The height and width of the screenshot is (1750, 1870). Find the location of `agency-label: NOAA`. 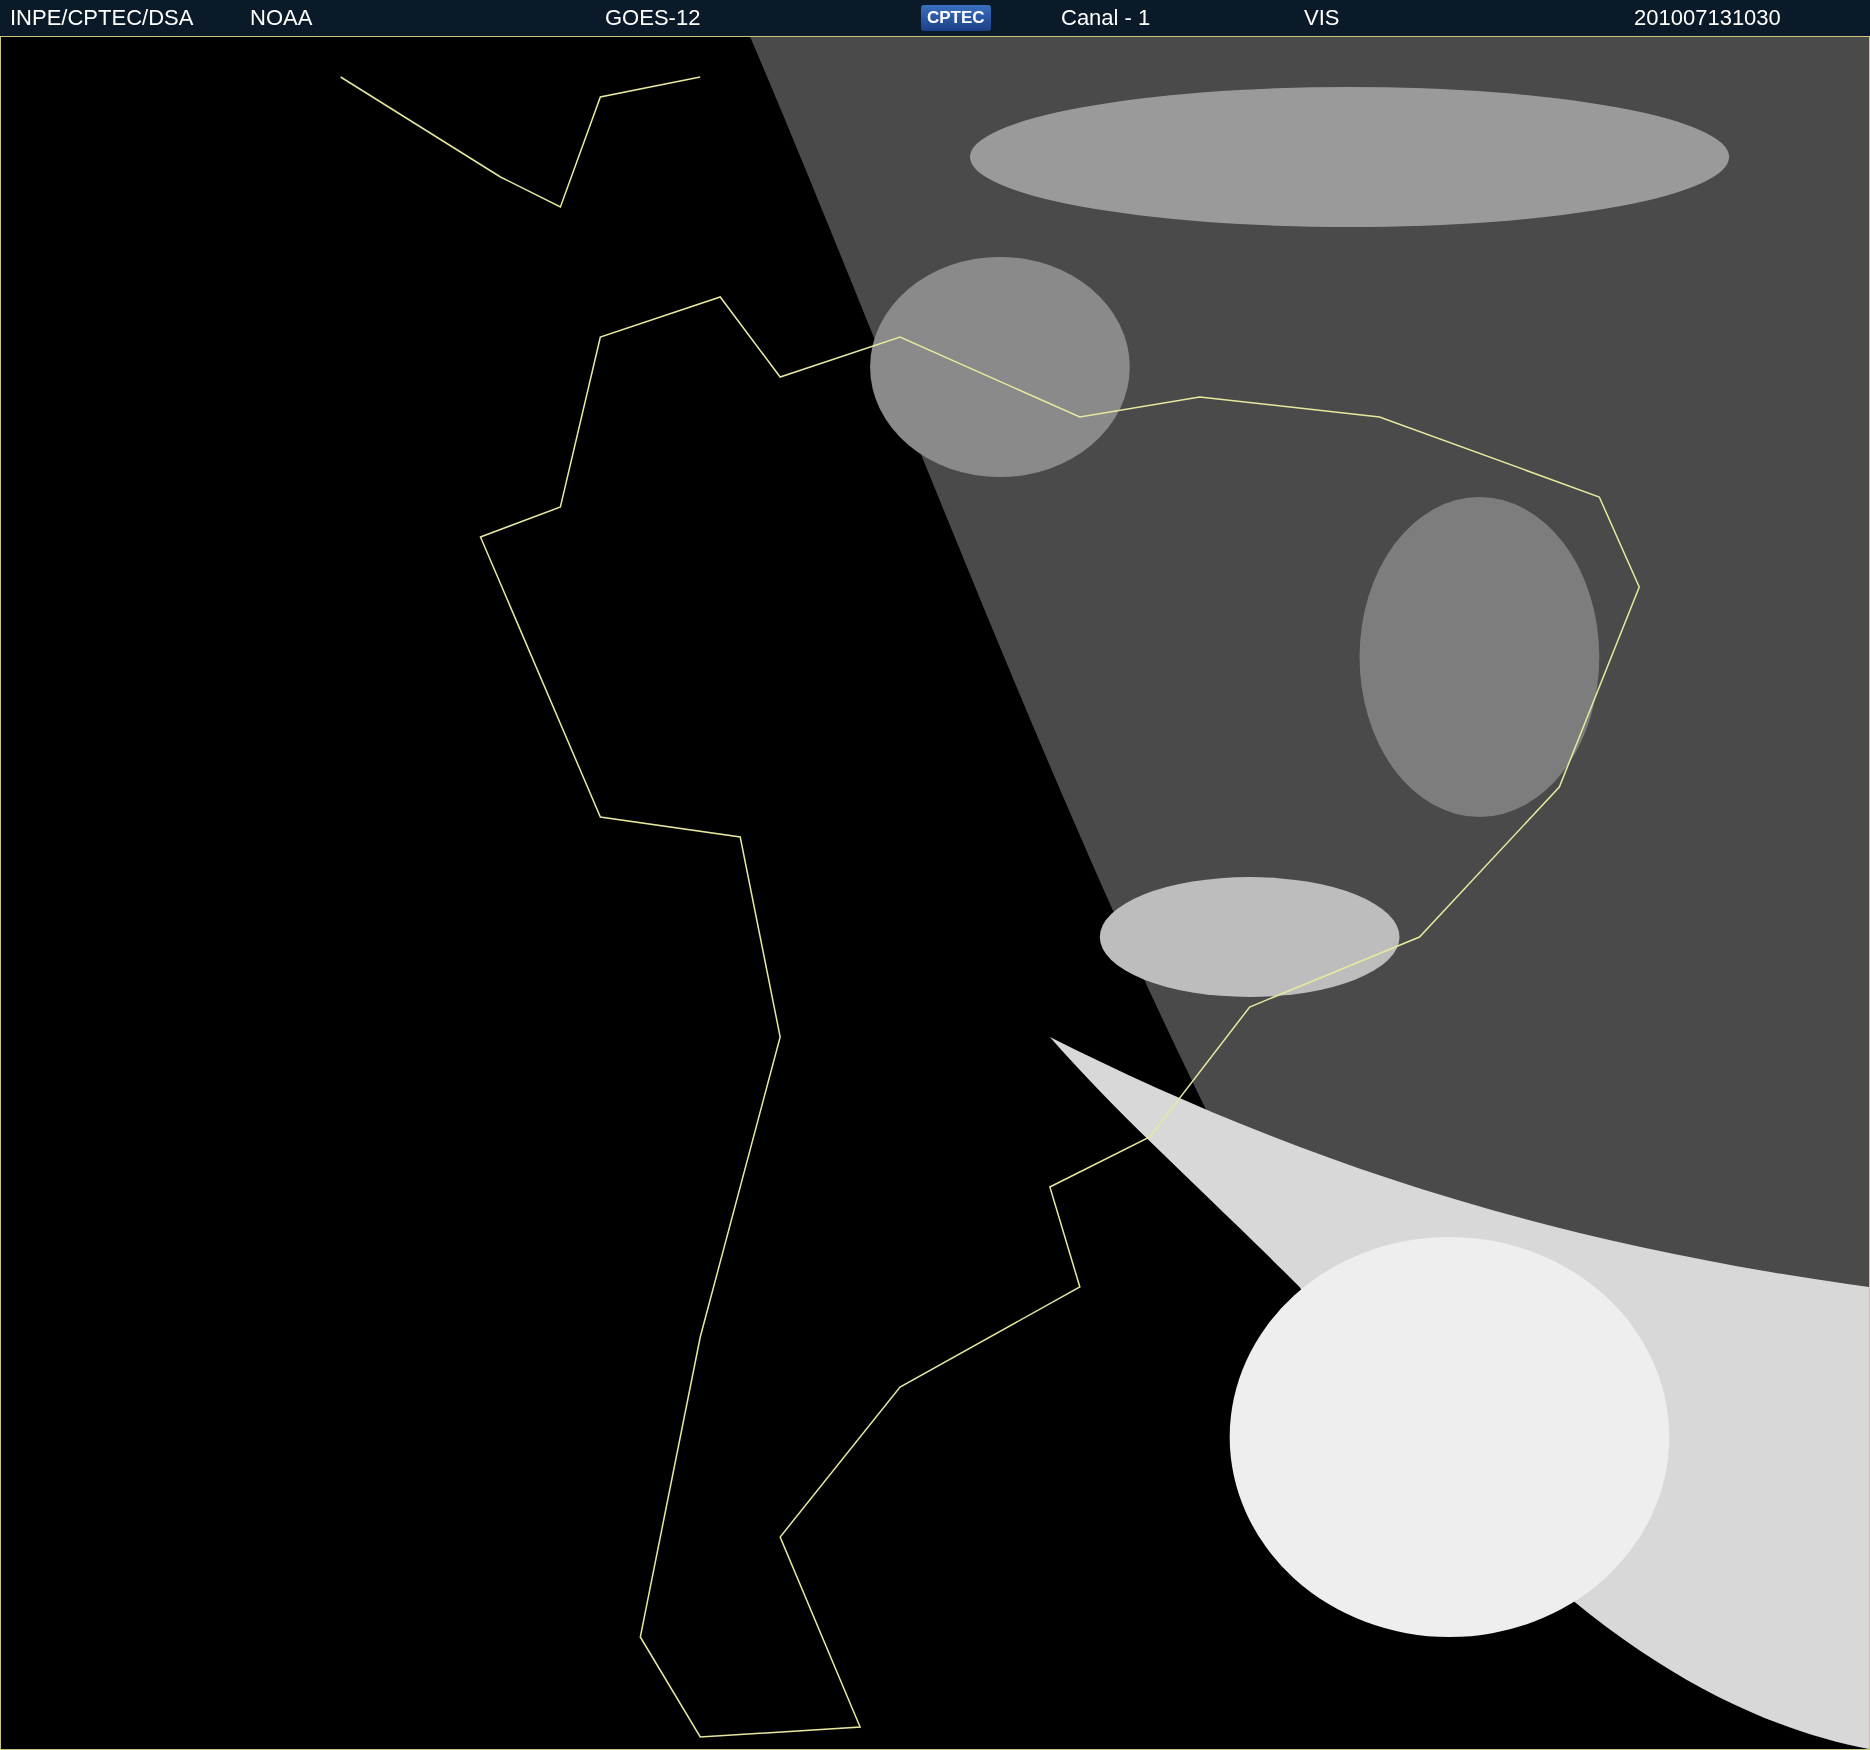

agency-label: NOAA is located at coordinates (281, 18).